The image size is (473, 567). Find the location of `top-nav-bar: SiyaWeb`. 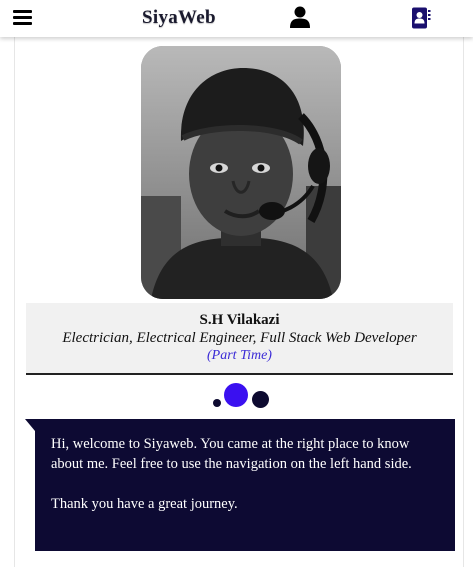

top-nav-bar: SiyaWeb is located at coordinates (236, 18).